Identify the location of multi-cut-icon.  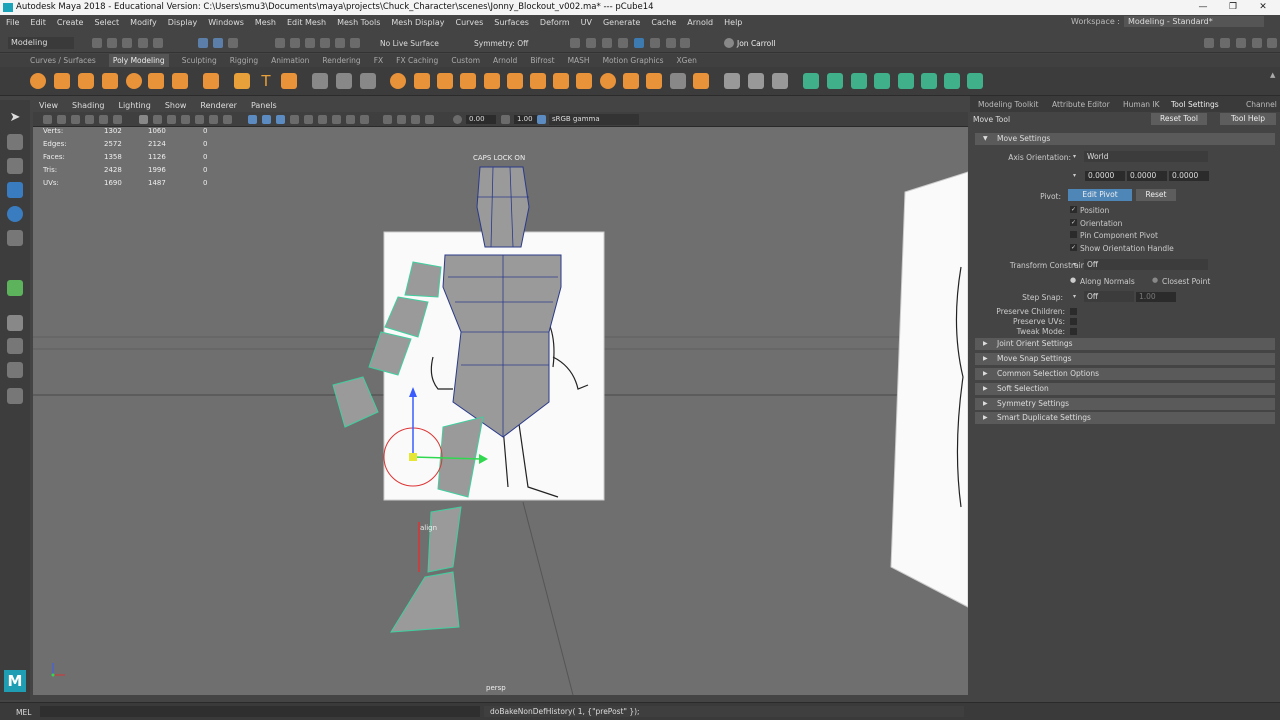
(678, 81).